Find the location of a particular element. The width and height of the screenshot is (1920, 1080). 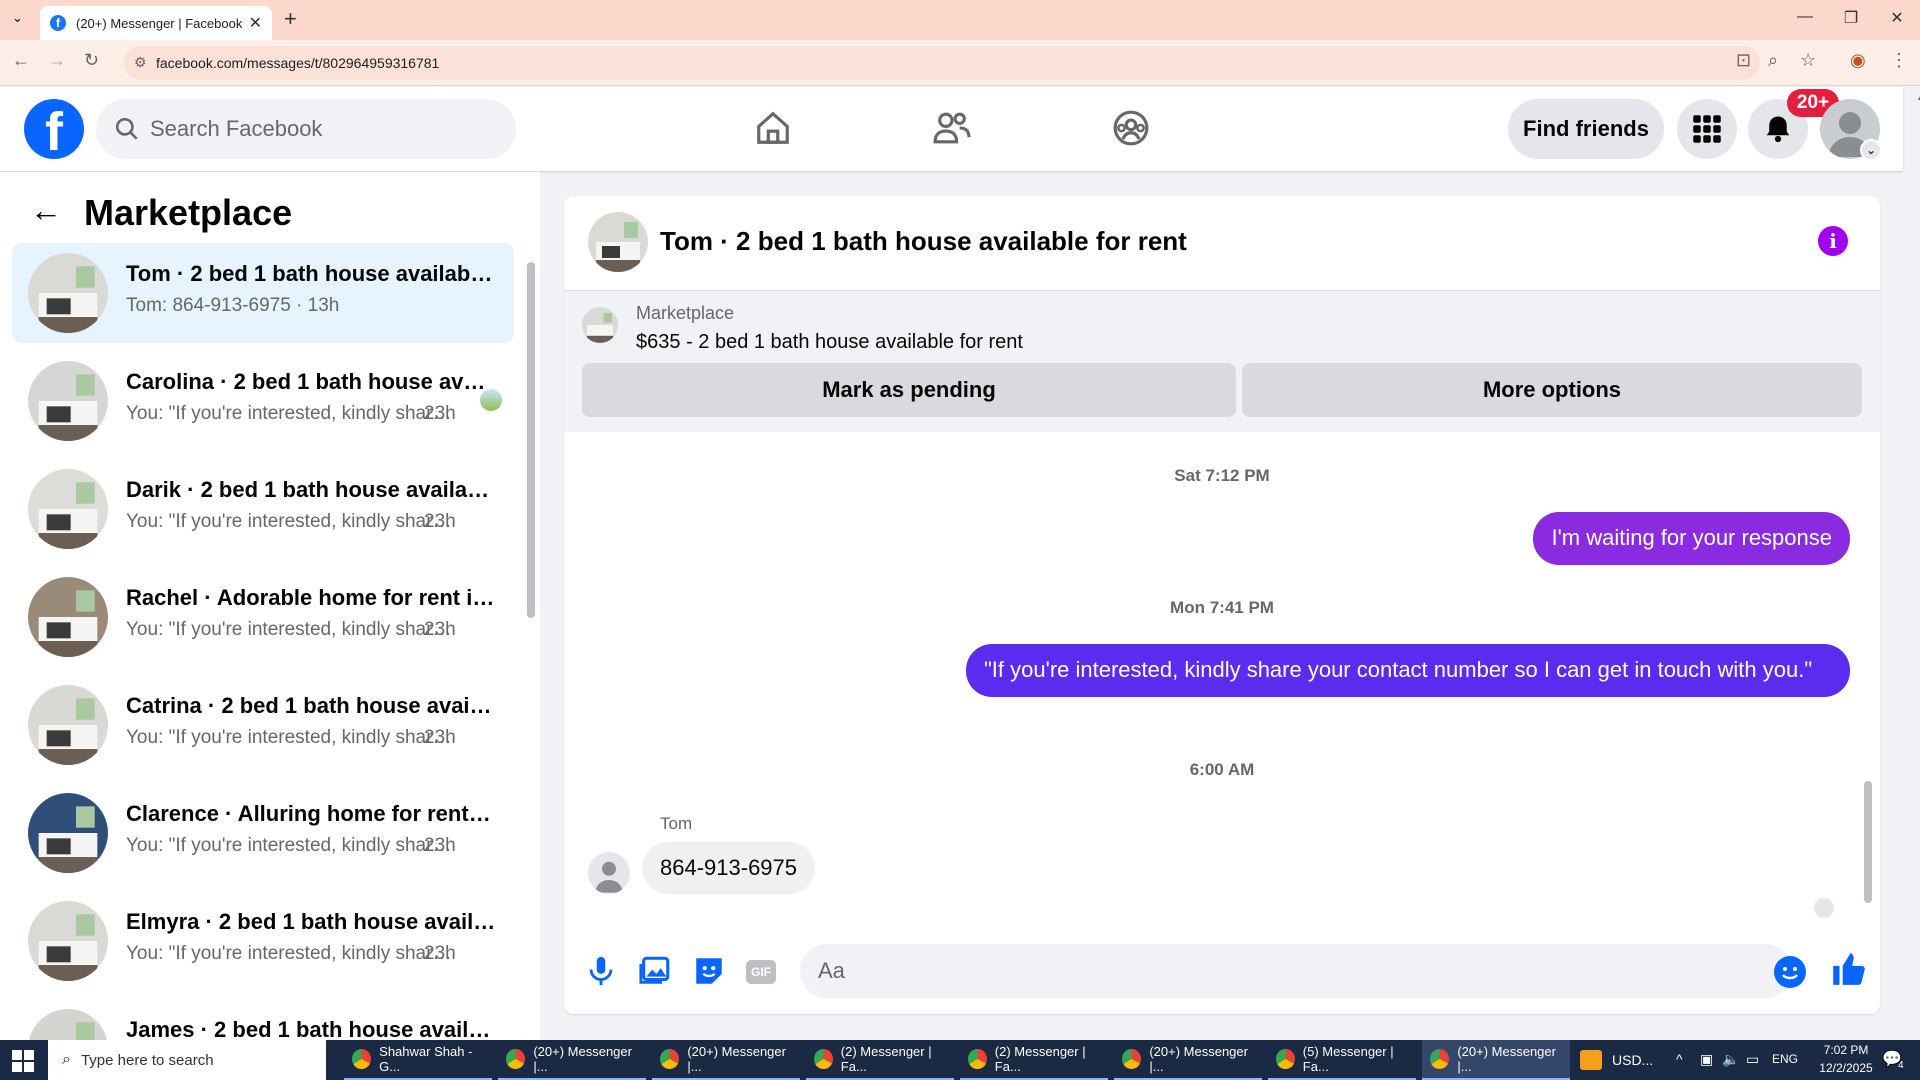

list-scrollbar is located at coordinates (531, 440).